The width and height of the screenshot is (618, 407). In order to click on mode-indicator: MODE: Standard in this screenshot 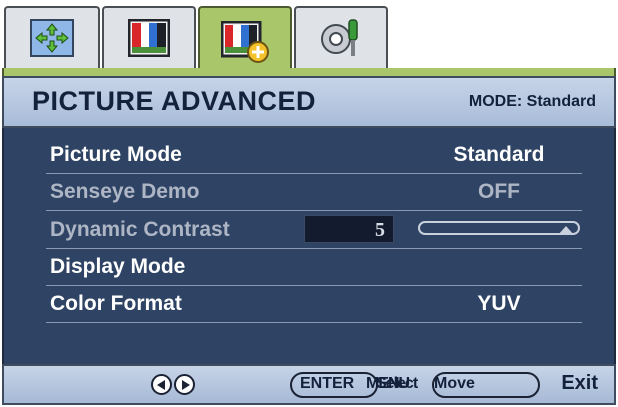, I will do `click(532, 101)`.